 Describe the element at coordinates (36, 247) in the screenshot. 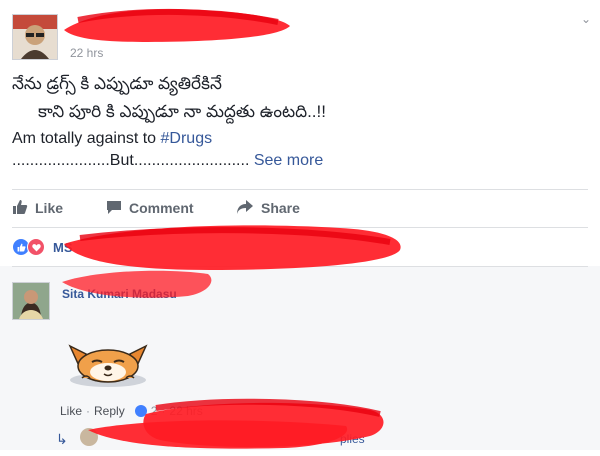

I see `love-reaction-icon` at that location.